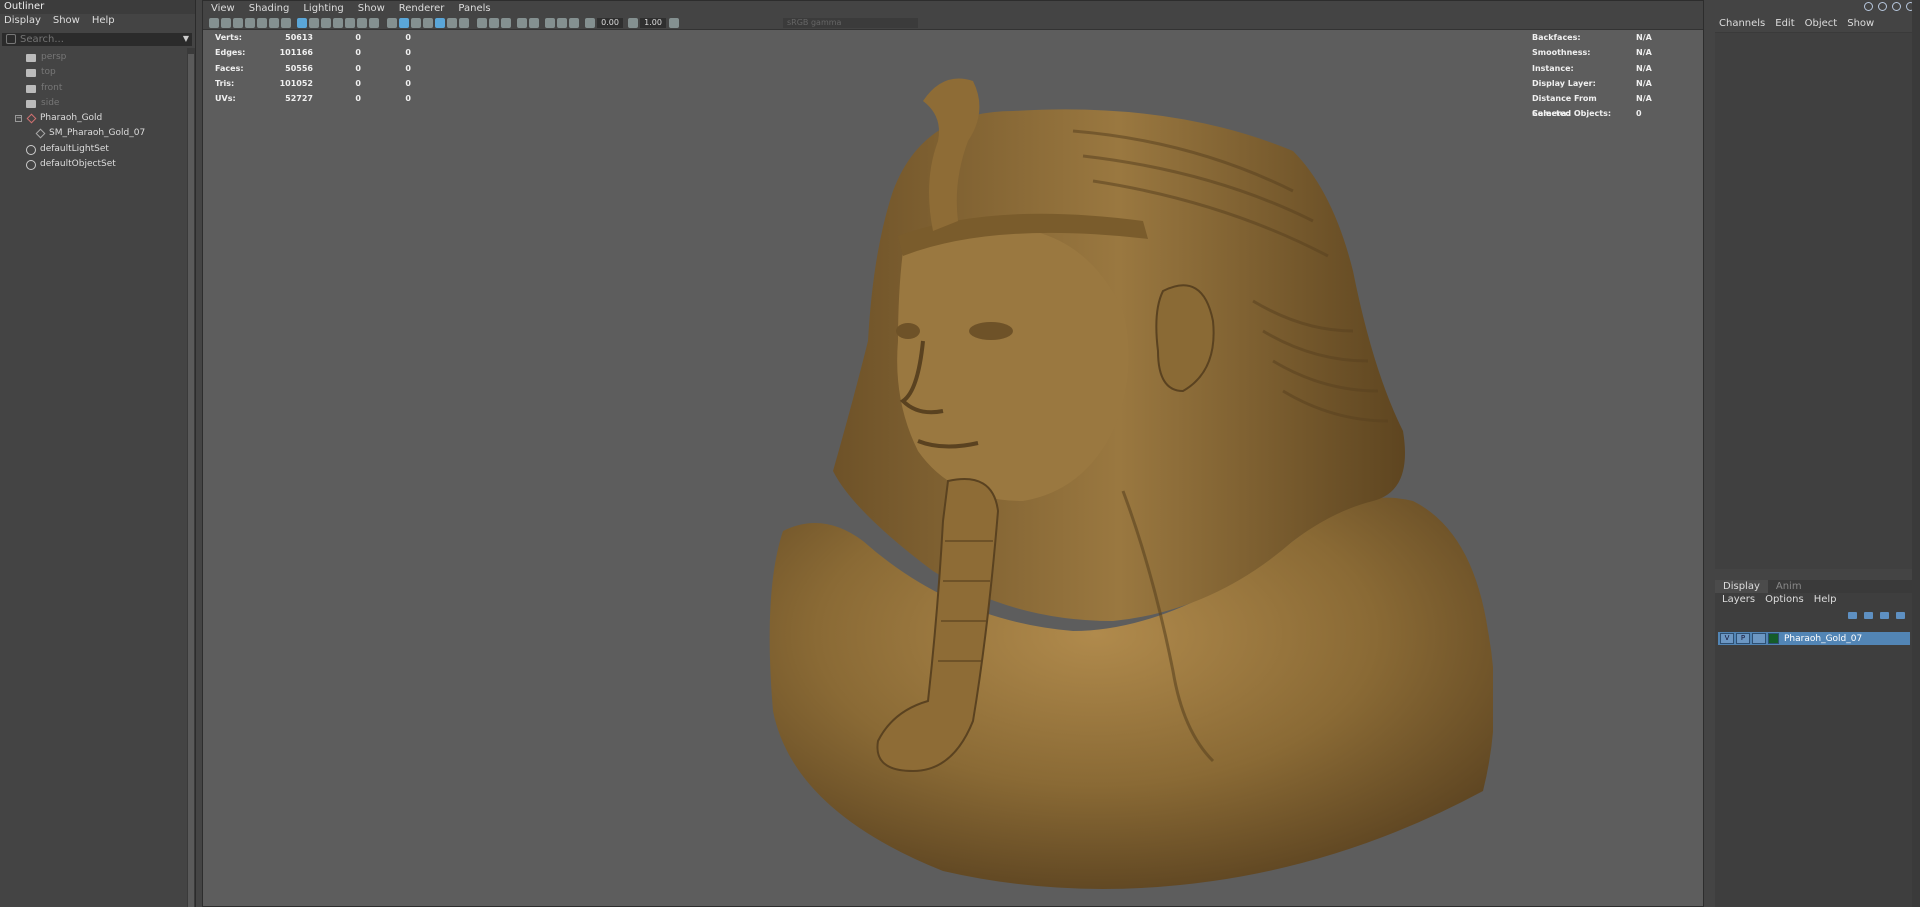 The height and width of the screenshot is (907, 1920). Describe the element at coordinates (1884, 615) in the screenshot. I see `new-empty-layer-icon` at that location.